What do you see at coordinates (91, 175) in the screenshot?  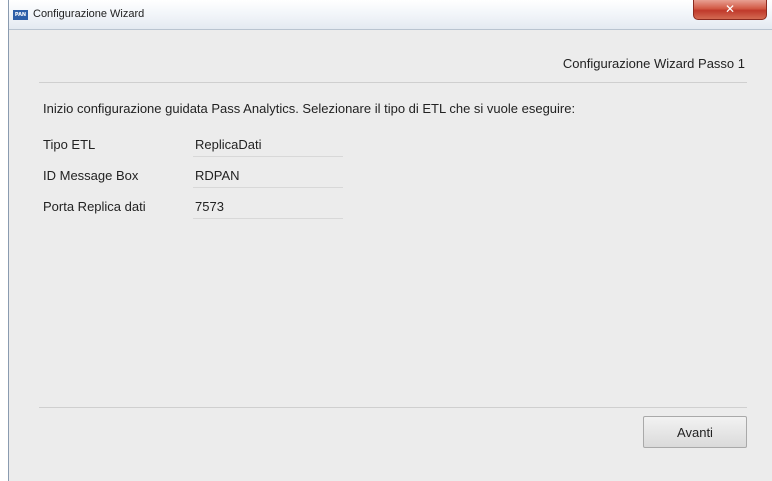 I see `field-label: ID Message Box` at bounding box center [91, 175].